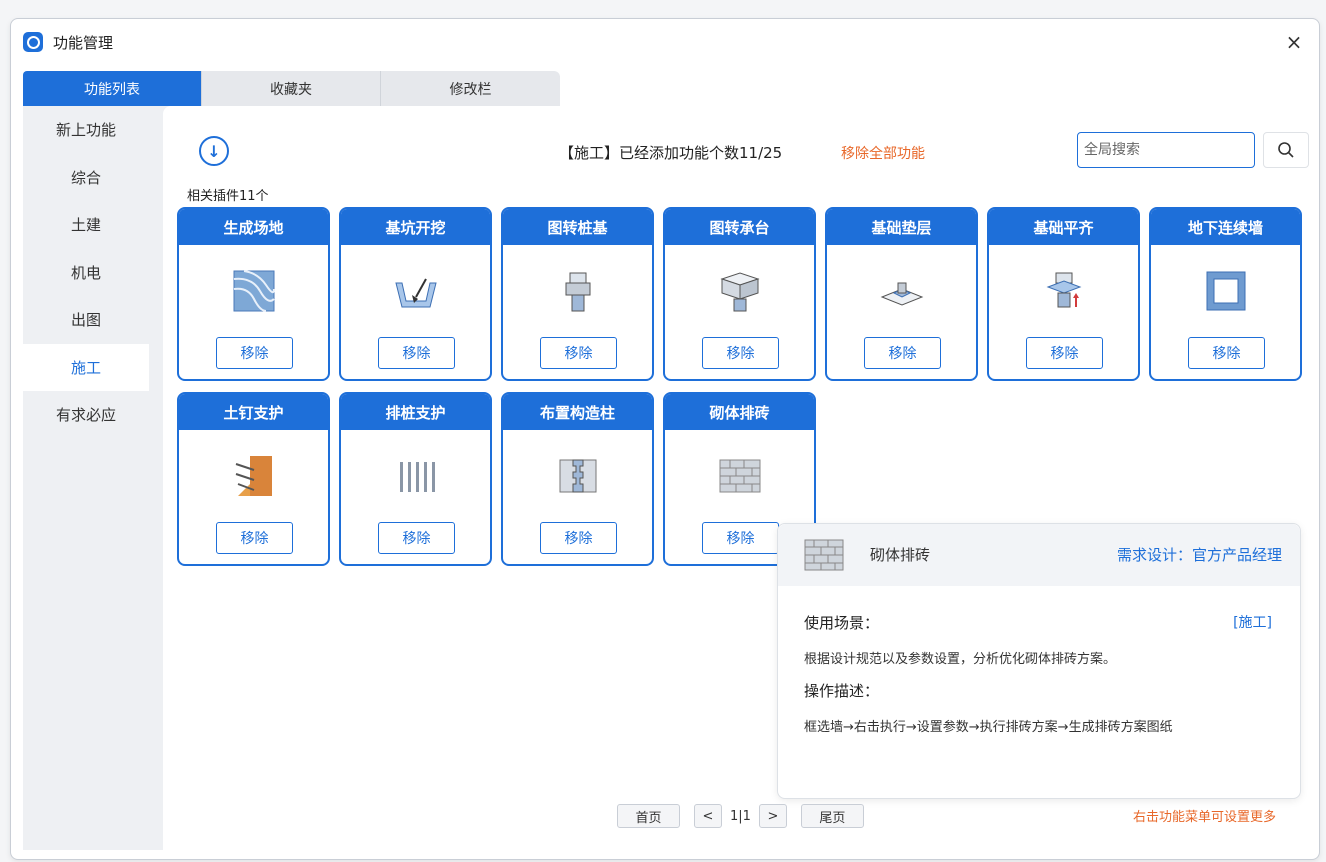 The width and height of the screenshot is (1326, 862). What do you see at coordinates (86, 130) in the screenshot?
I see `sidebar-item-new: 新上功能` at bounding box center [86, 130].